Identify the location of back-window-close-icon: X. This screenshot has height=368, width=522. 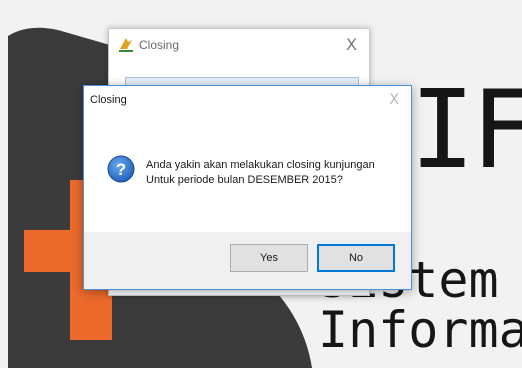
(351, 44).